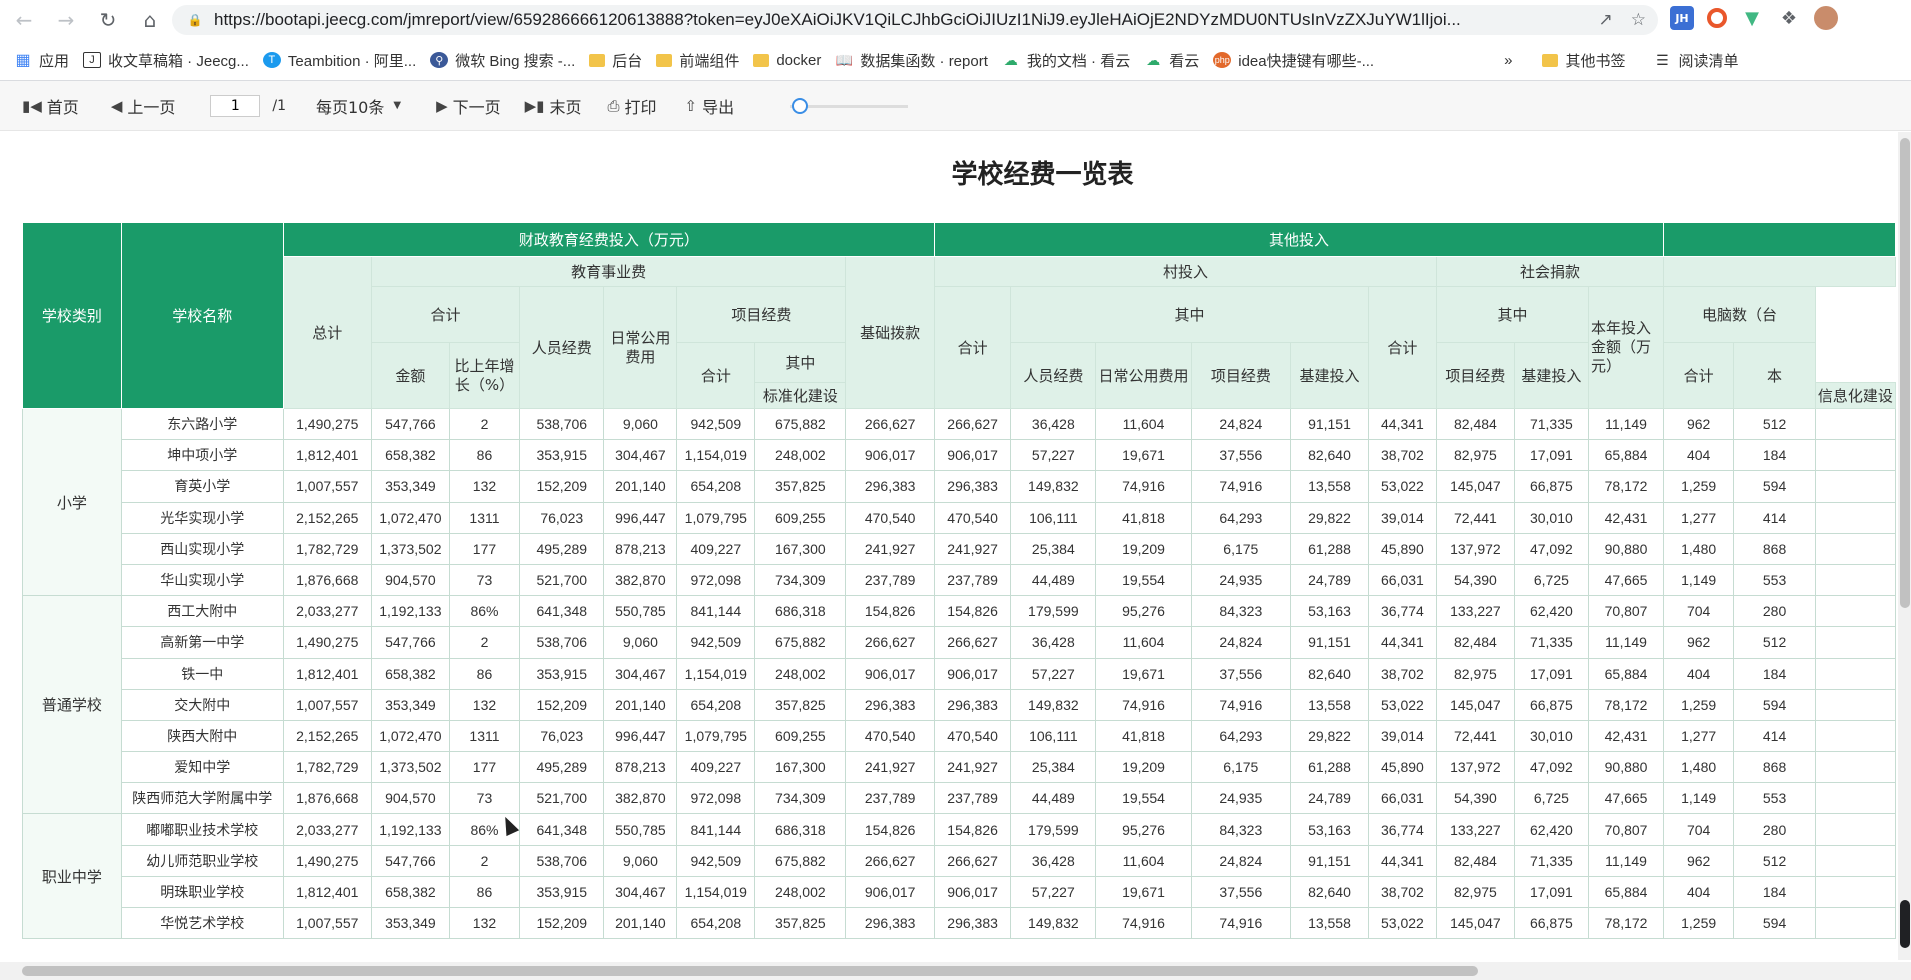  Describe the element at coordinates (1143, 736) in the screenshot. I see `value-cell: 41,818` at that location.